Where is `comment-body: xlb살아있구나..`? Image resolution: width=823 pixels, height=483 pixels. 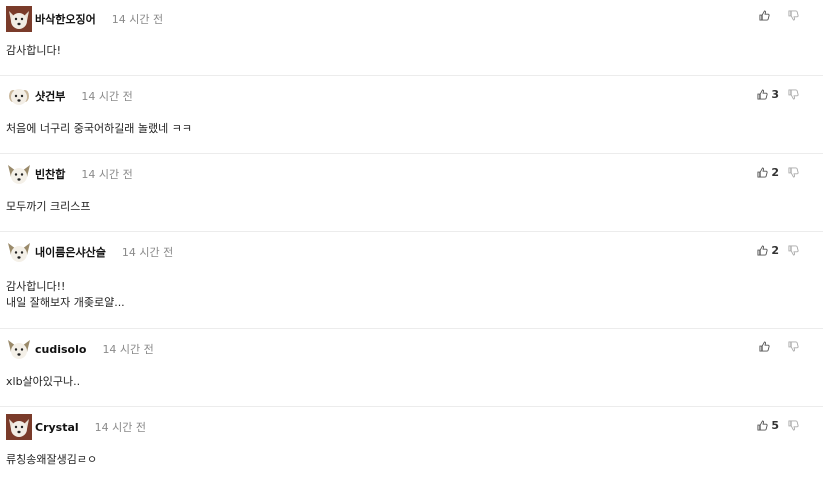
comment-body: xlb살아있구나.. is located at coordinates (414, 382).